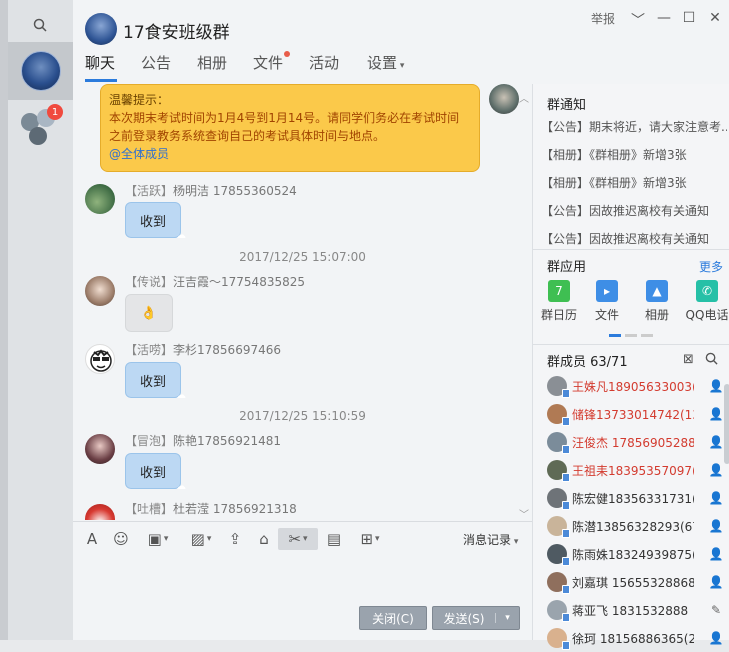 Image resolution: width=729 pixels, height=652 pixels. What do you see at coordinates (211, 508) in the screenshot?
I see `sender-name: 【吐槽】杜若滢 17856921318` at bounding box center [211, 508].